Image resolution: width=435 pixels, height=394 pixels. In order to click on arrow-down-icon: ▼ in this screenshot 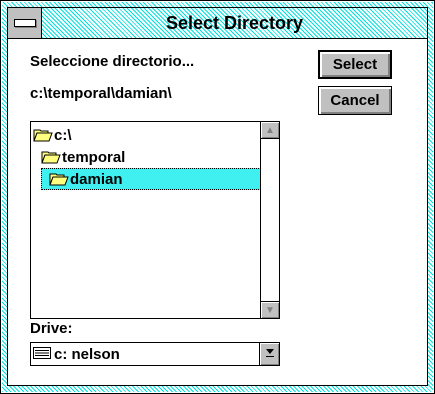, I will do `click(270, 310)`.